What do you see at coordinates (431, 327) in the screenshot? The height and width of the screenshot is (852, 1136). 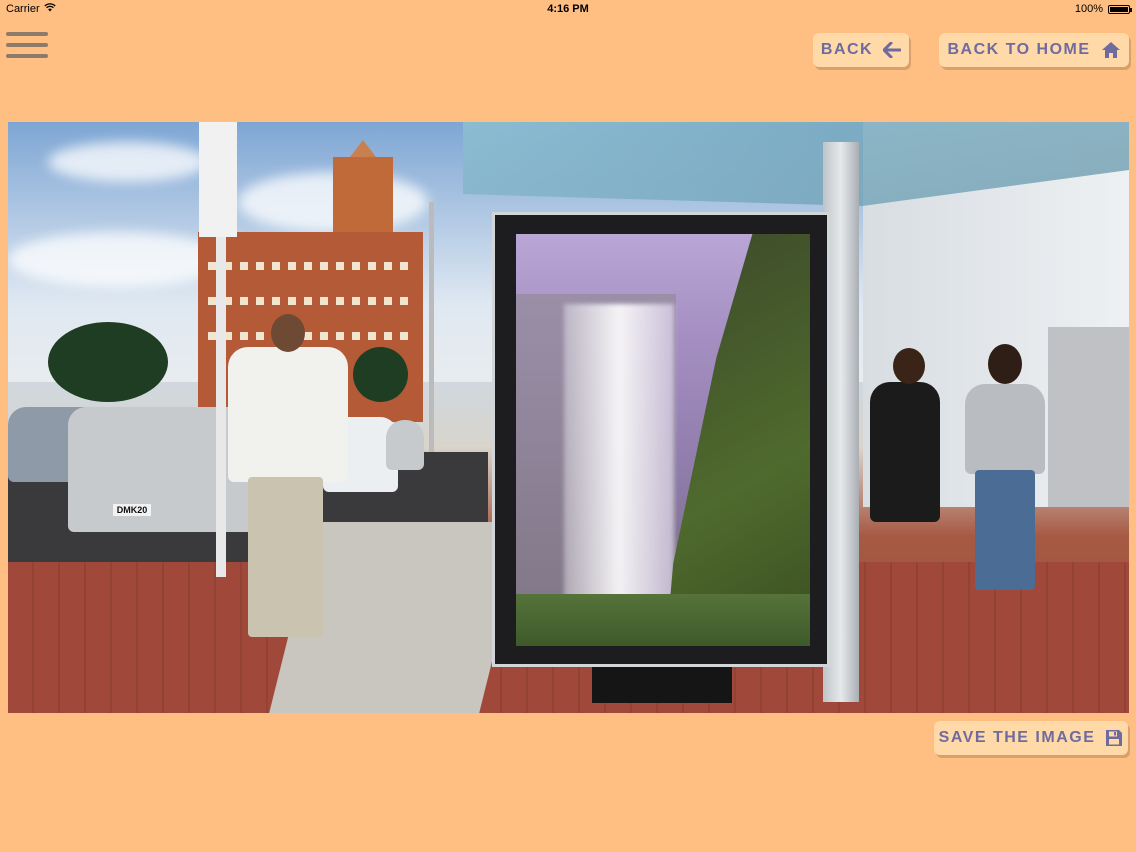 I see `lamp-post` at bounding box center [431, 327].